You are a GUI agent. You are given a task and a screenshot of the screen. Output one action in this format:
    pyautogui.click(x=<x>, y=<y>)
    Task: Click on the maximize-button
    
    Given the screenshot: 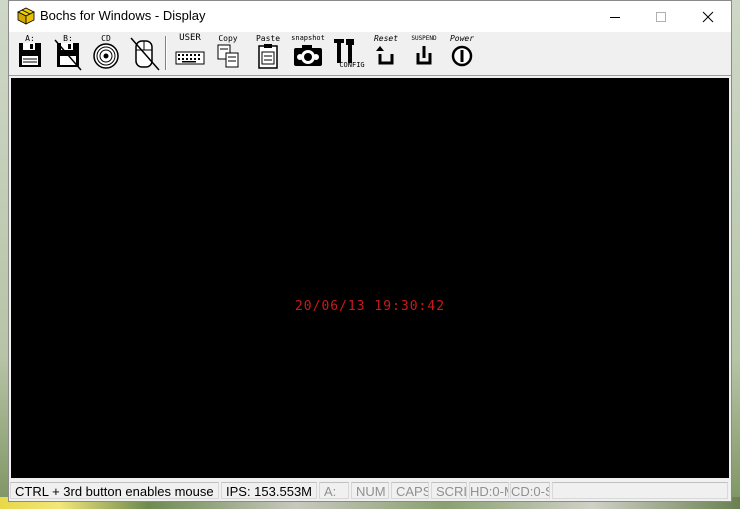 What is the action you would take?
    pyautogui.click(x=661, y=16)
    